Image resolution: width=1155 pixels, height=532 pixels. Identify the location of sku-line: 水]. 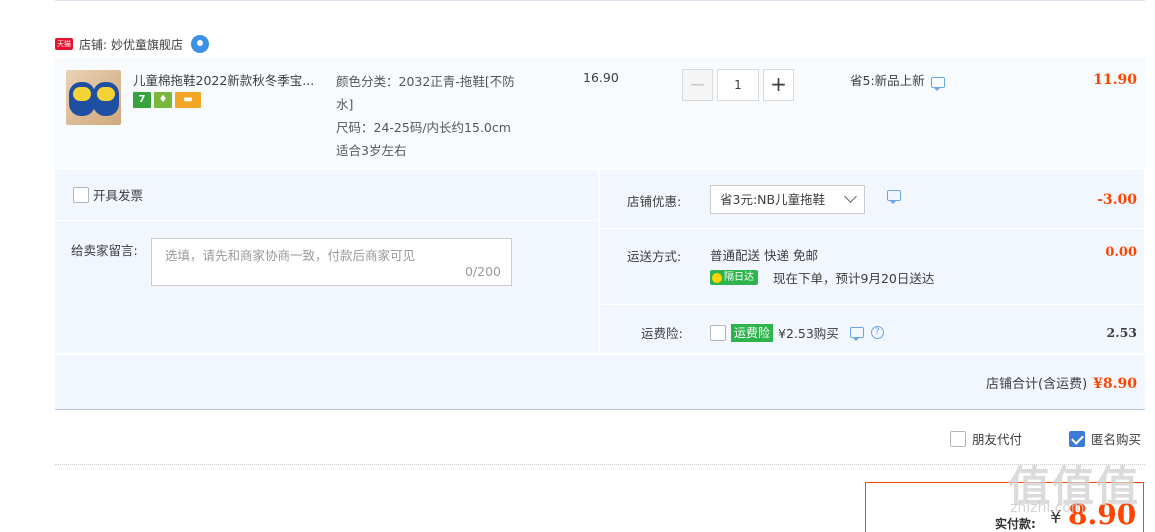
(345, 104).